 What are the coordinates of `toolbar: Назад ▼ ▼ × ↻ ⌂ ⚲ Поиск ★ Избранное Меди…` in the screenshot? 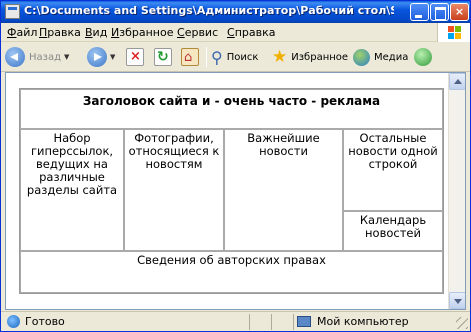 It's located at (235, 57).